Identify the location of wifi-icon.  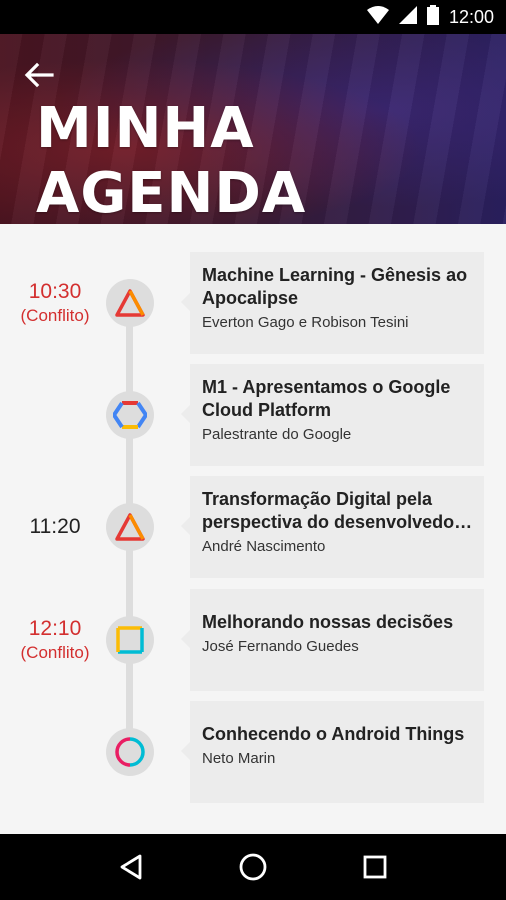
(377, 17).